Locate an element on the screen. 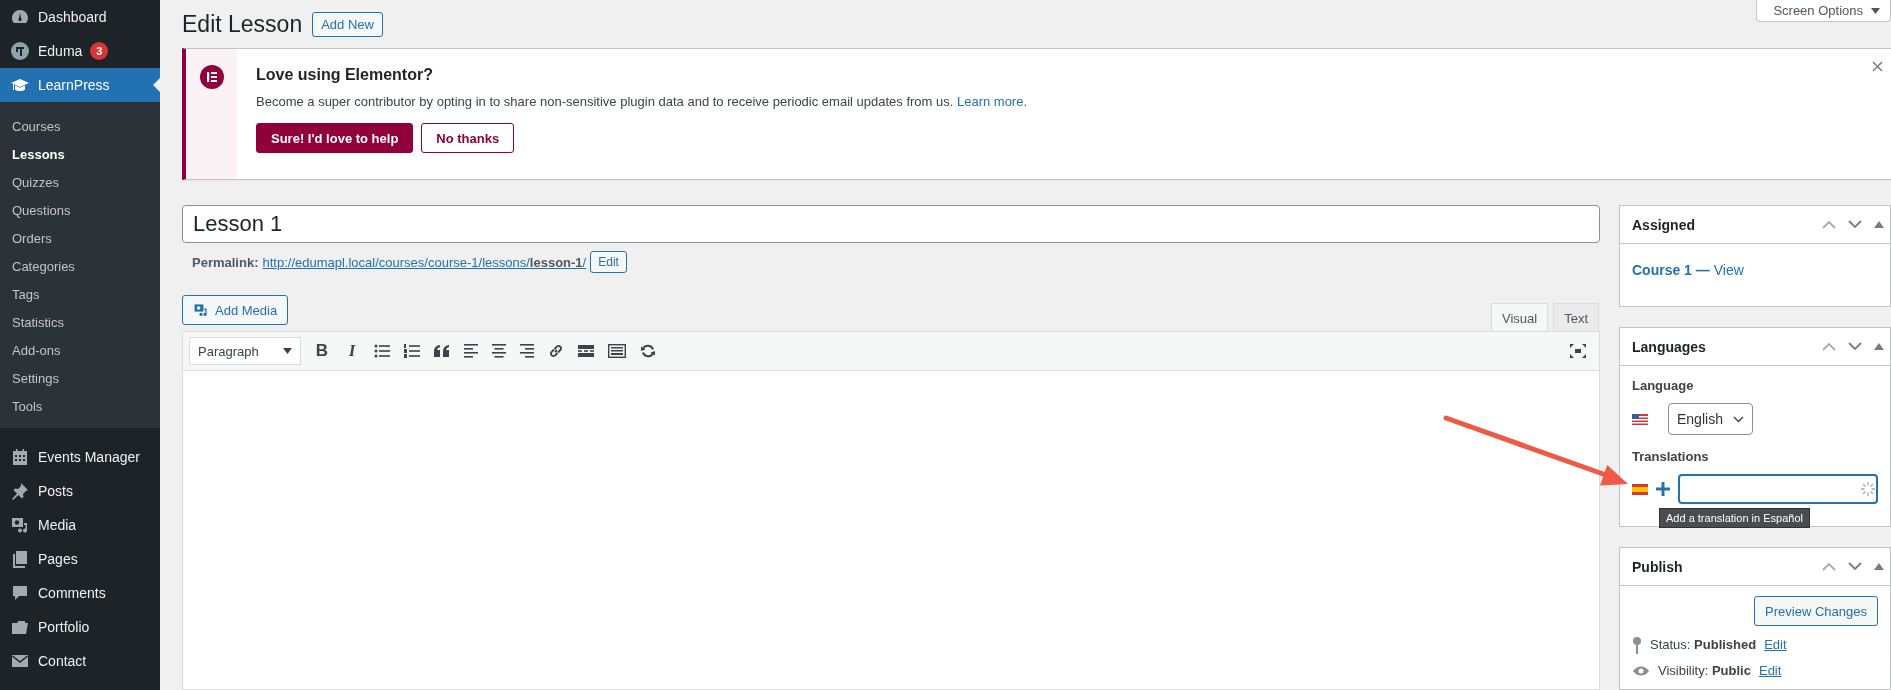 This screenshot has width=1891, height=690. submenu-item: Quizzes is located at coordinates (80, 182).